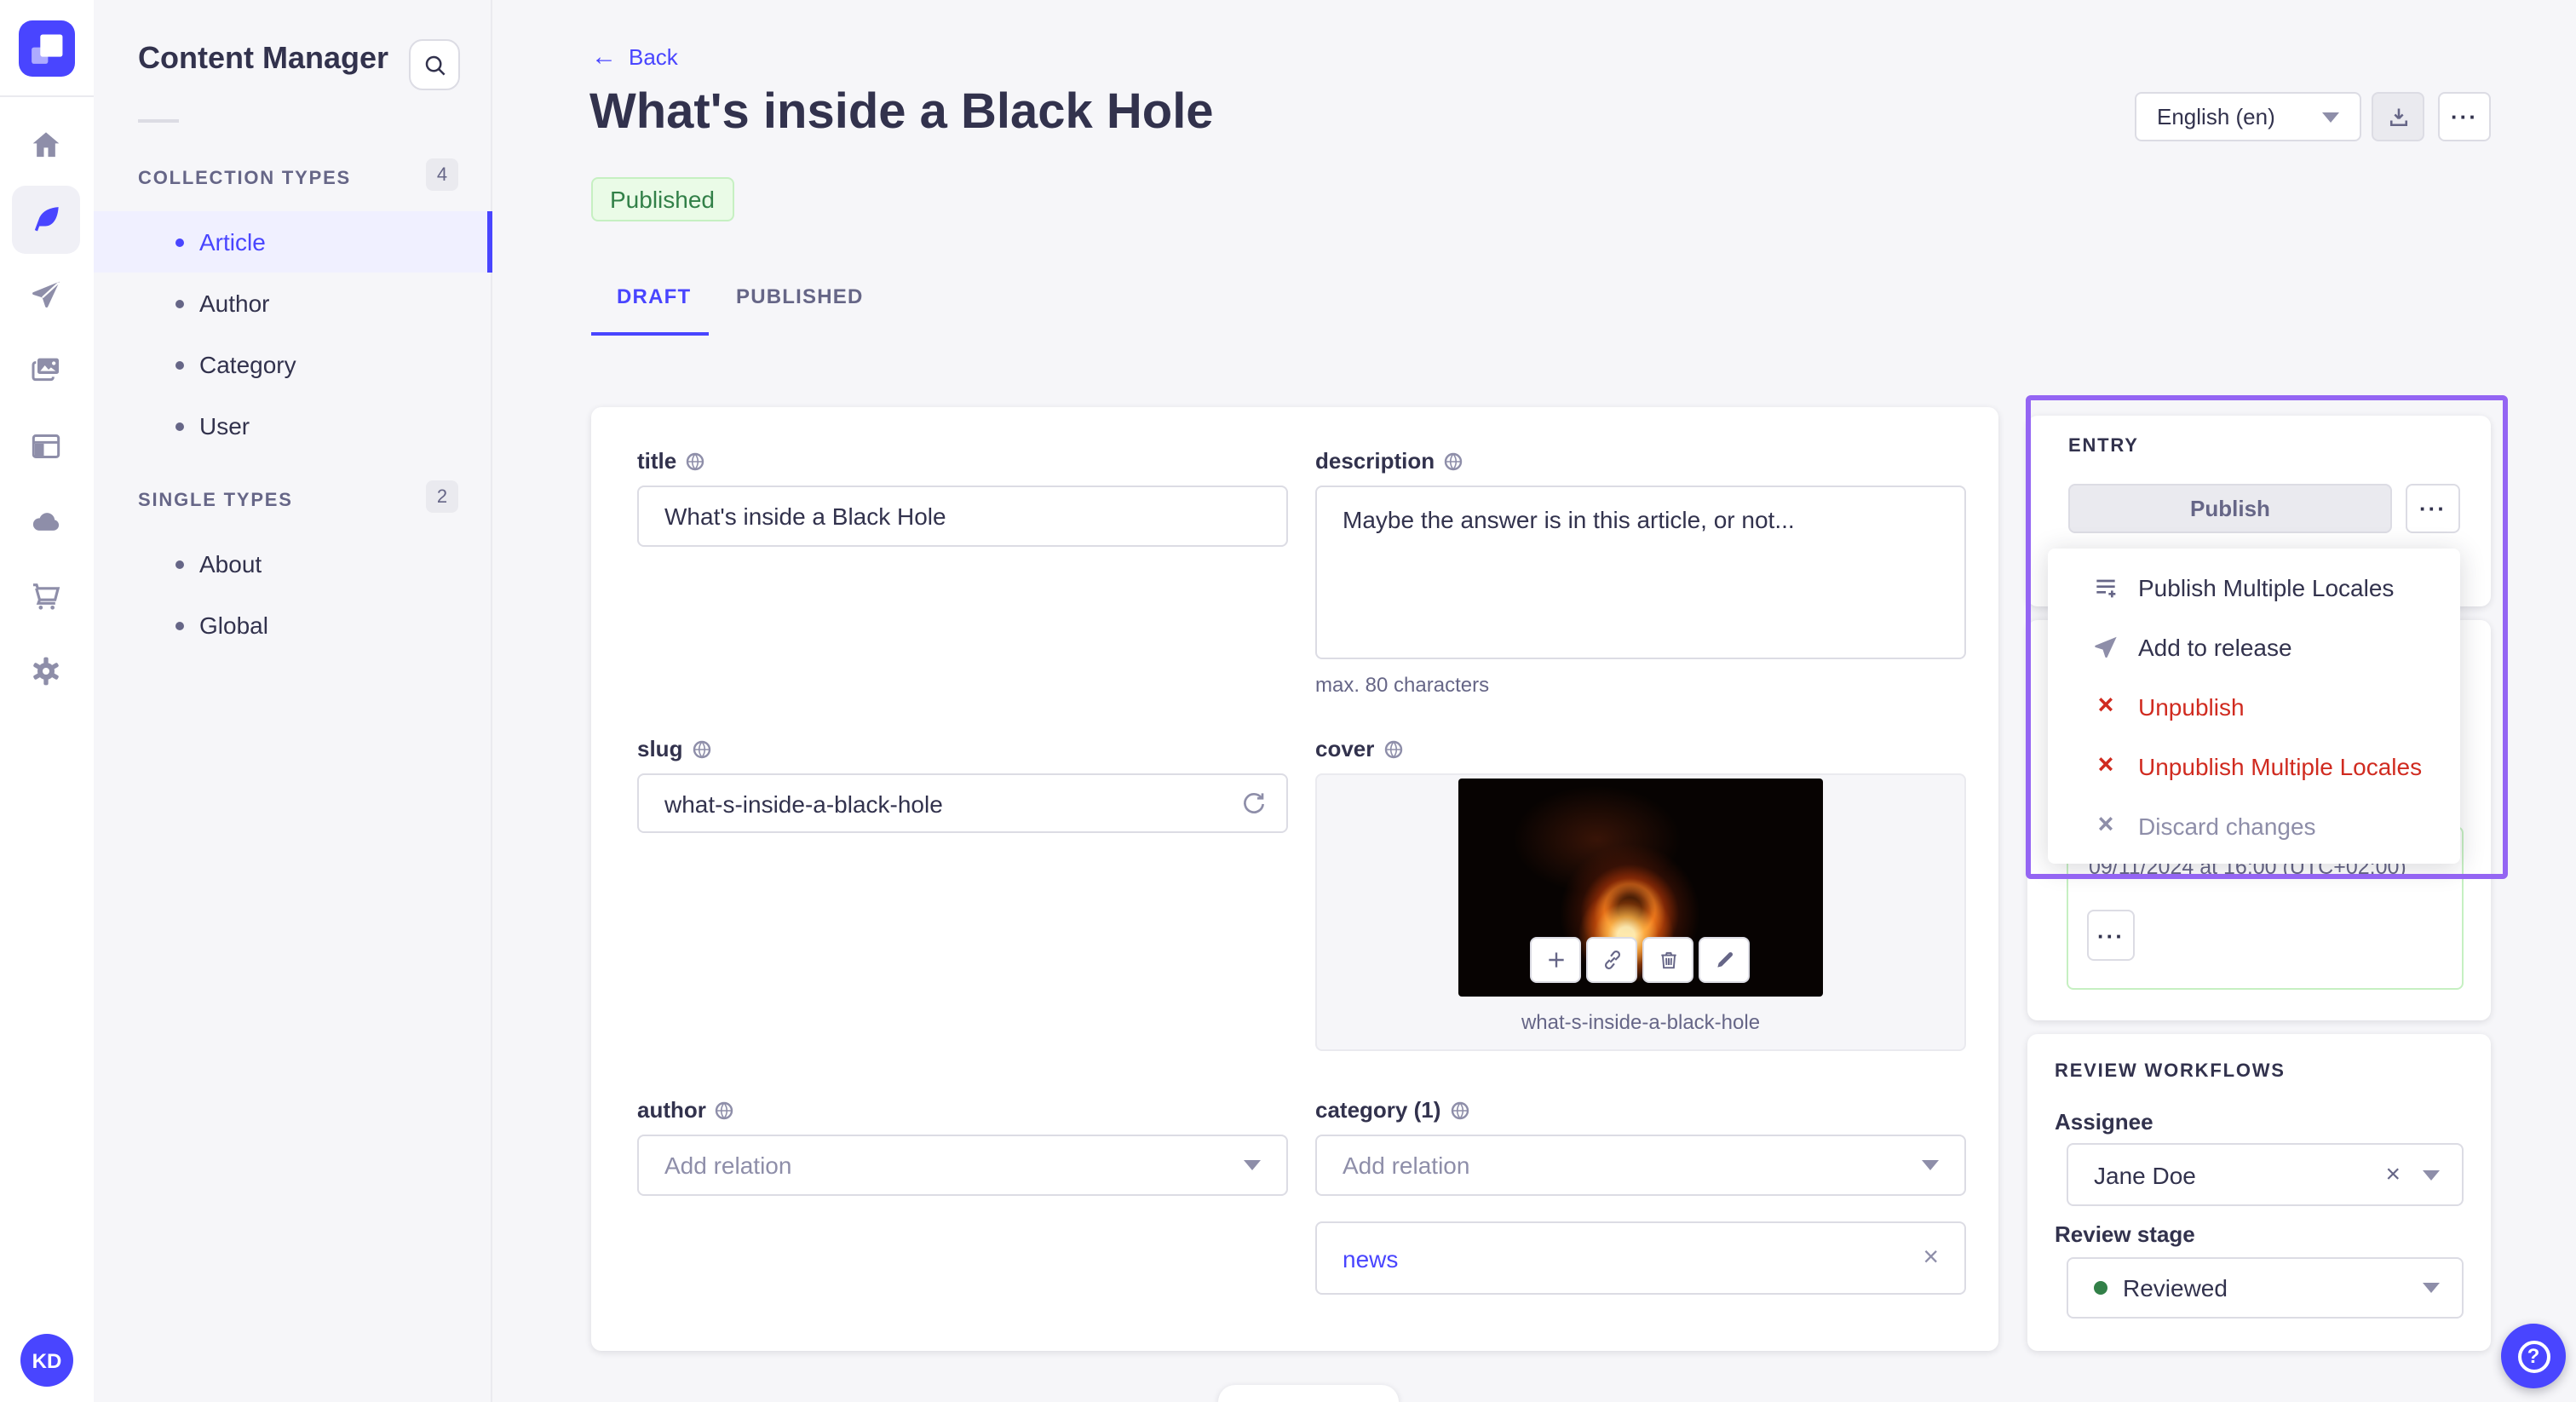  What do you see at coordinates (1725, 960) in the screenshot?
I see `cover-edit-button` at bounding box center [1725, 960].